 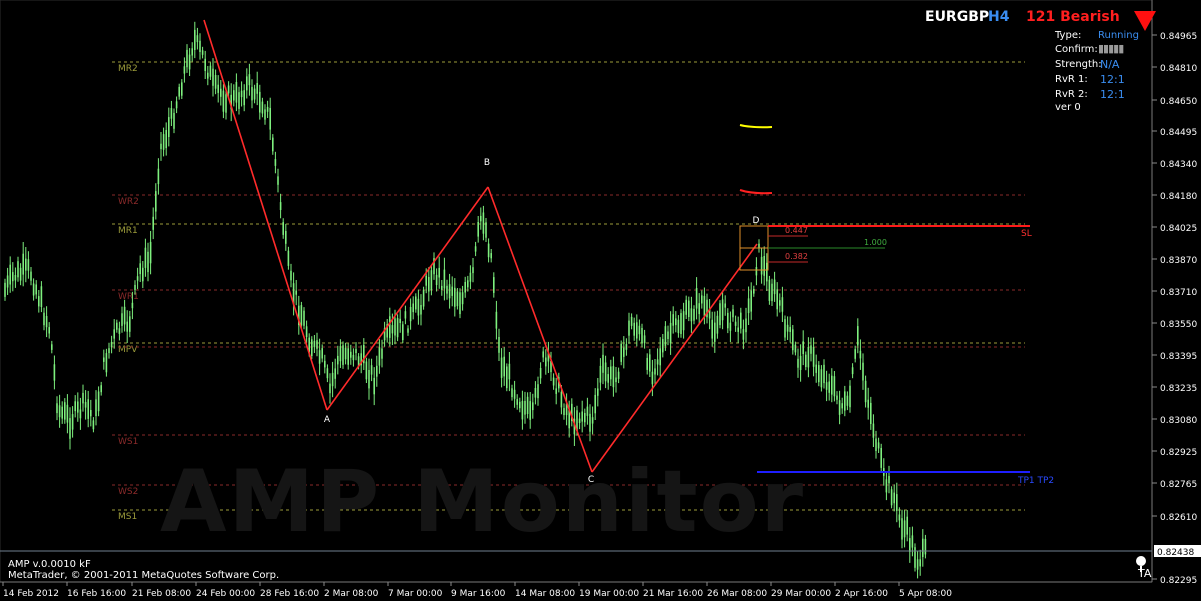 What do you see at coordinates (1178, 581) in the screenshot?
I see `price-axis-label: 0.82295` at bounding box center [1178, 581].